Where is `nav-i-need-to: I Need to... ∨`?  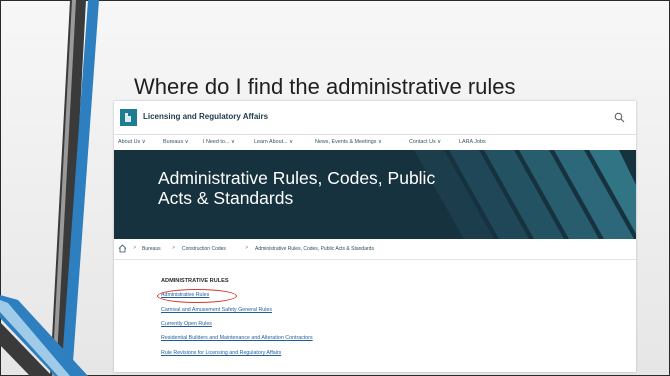 nav-i-need-to: I Need to... ∨ is located at coordinates (219, 142).